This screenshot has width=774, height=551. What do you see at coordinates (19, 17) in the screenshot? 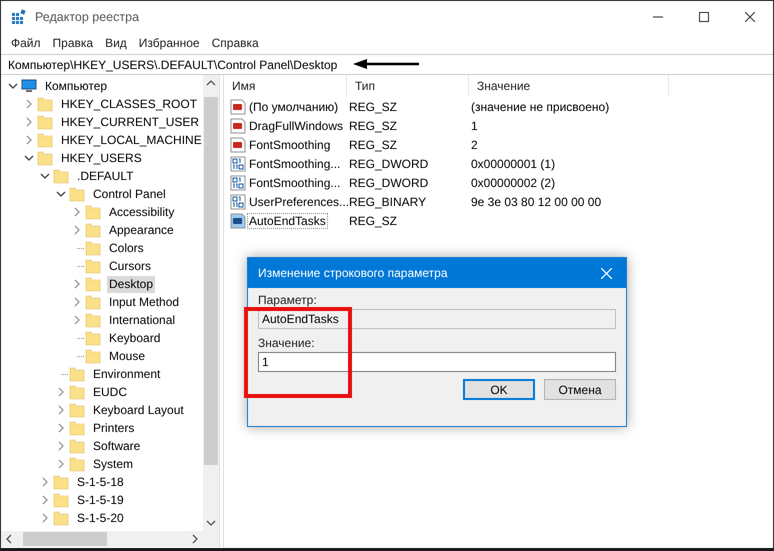
I see `registry-app-icon` at bounding box center [19, 17].